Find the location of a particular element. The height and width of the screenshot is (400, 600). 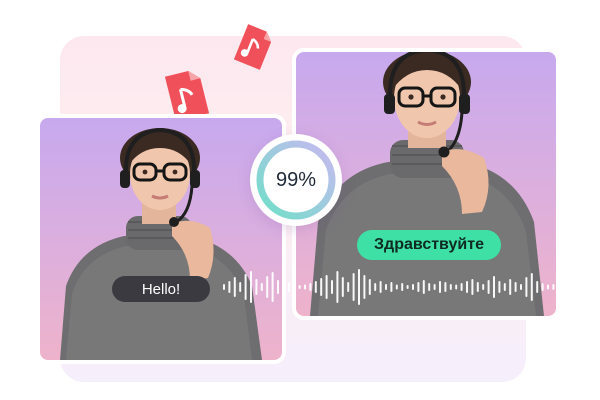

audio-waveform is located at coordinates (389, 287).